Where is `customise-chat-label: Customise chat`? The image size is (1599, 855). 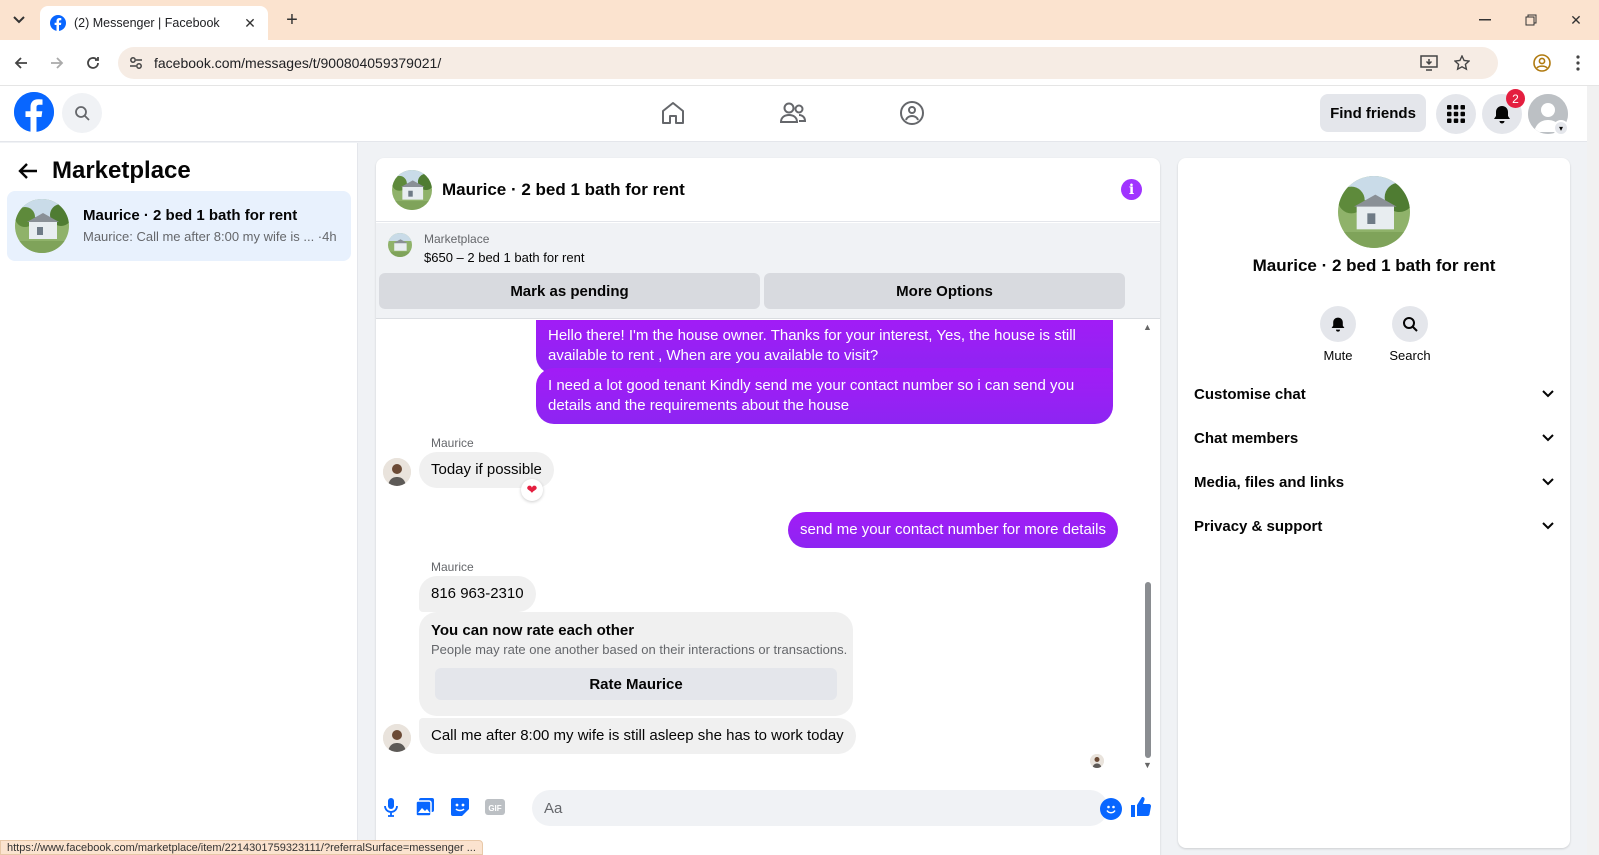
customise-chat-label: Customise chat is located at coordinates (1250, 394).